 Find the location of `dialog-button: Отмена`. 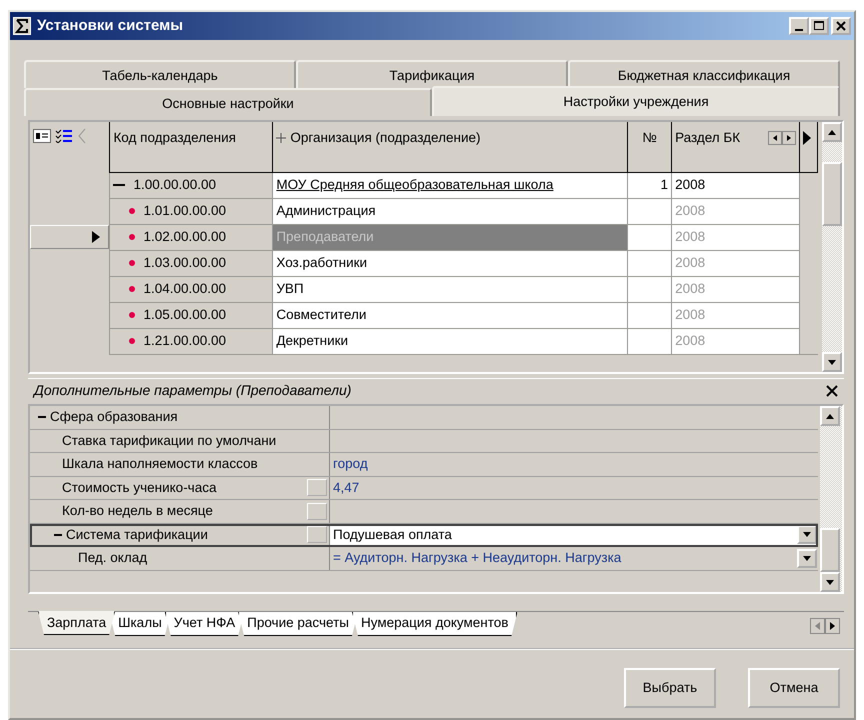

dialog-button: Отмена is located at coordinates (794, 688).